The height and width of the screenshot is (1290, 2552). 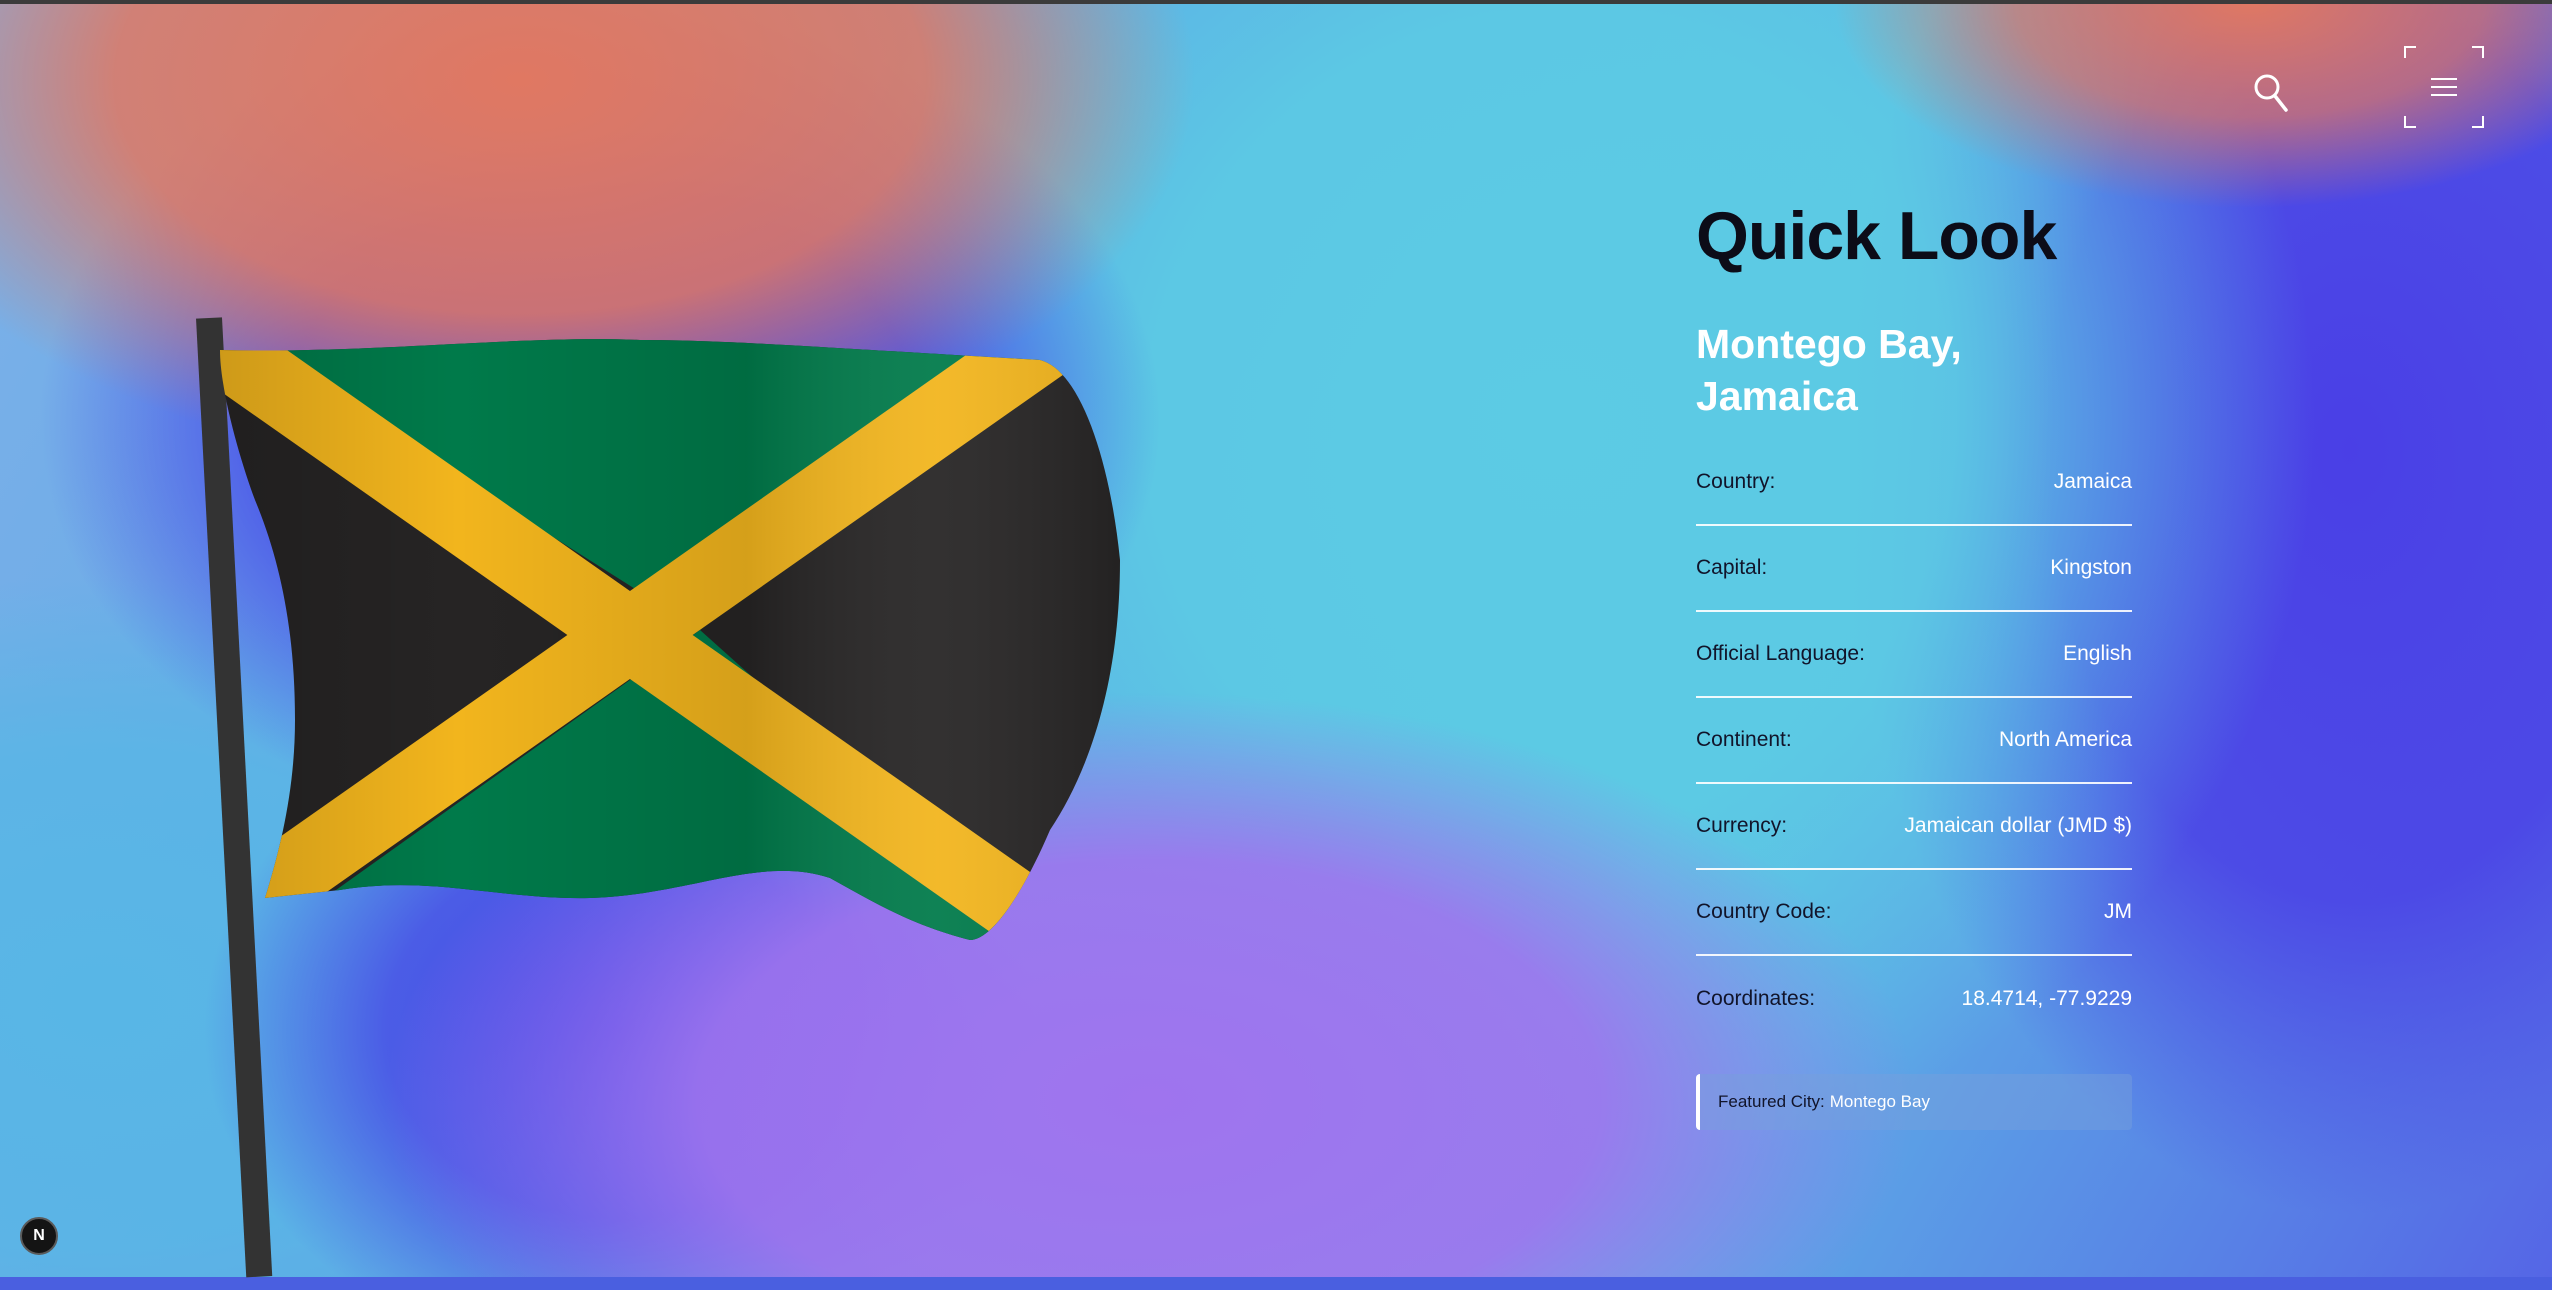 What do you see at coordinates (2018, 825) in the screenshot?
I see `info-value: Jamaican dollar (JMD $)` at bounding box center [2018, 825].